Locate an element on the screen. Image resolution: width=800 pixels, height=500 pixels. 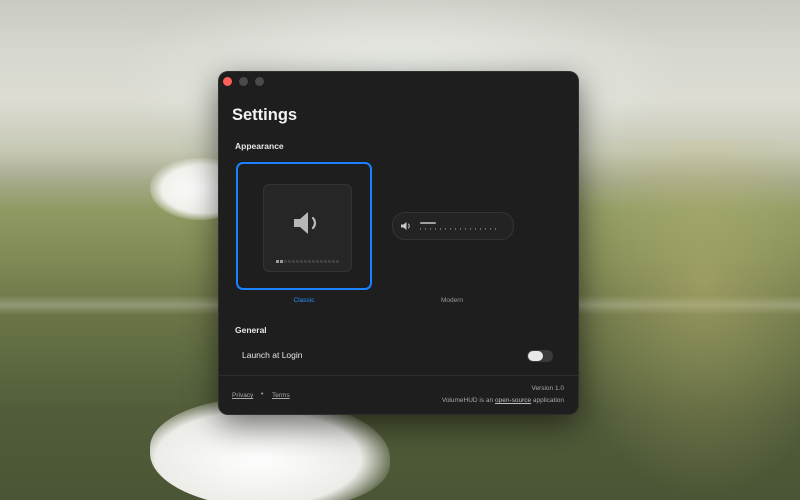
appearance-option-classic is located at coordinates (304, 226).